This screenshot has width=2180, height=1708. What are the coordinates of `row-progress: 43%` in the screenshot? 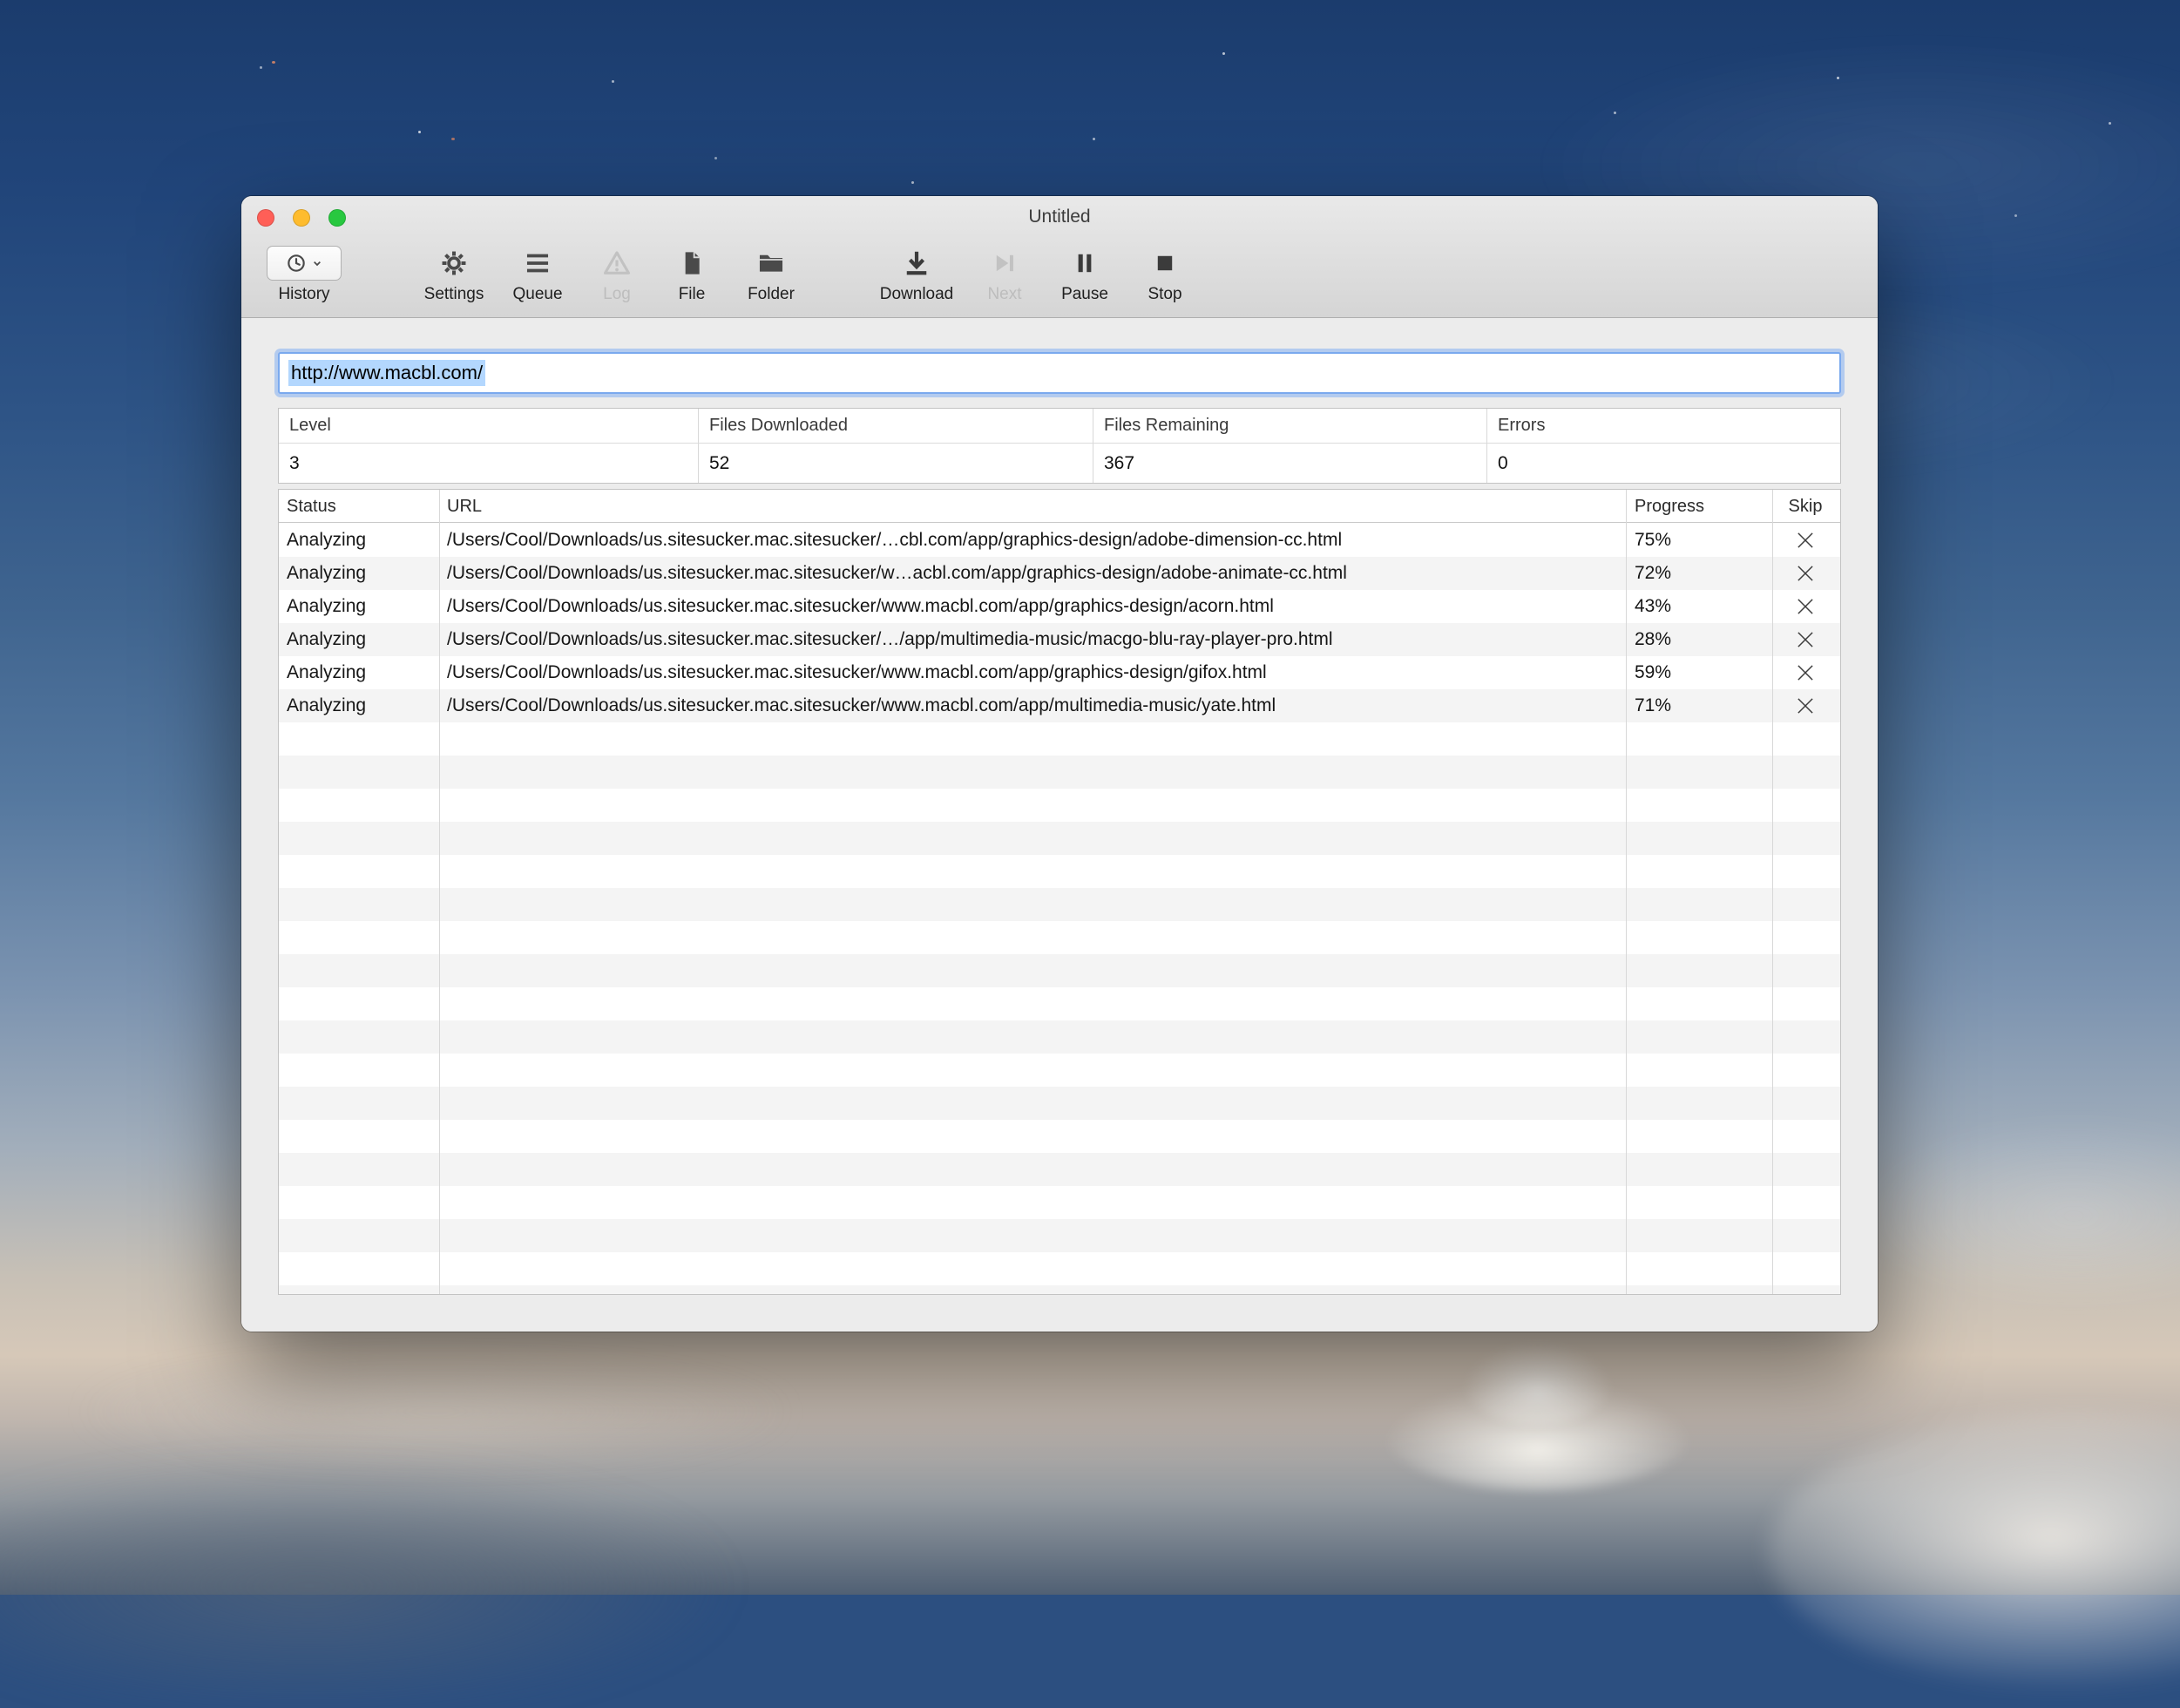 It's located at (1653, 606).